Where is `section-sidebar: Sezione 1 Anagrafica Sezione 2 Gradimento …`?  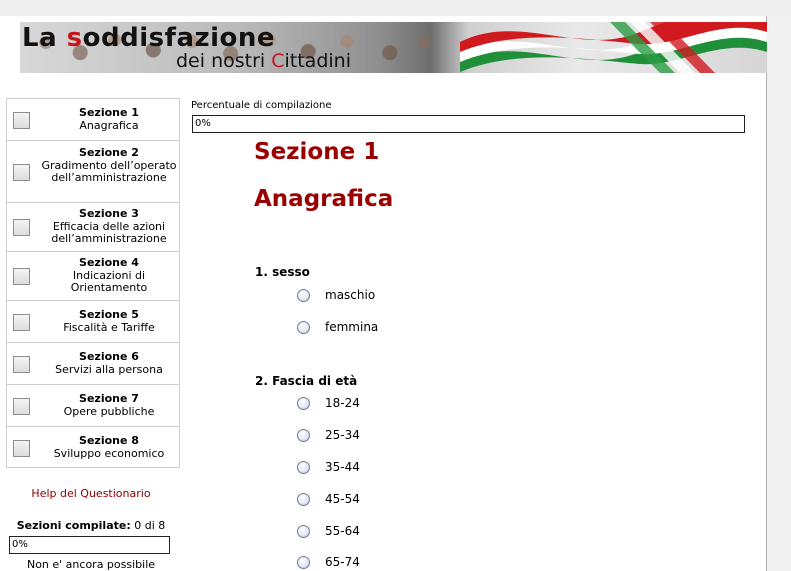
section-sidebar: Sezione 1 Anagrafica Sezione 2 Gradimento … is located at coordinates (93, 283).